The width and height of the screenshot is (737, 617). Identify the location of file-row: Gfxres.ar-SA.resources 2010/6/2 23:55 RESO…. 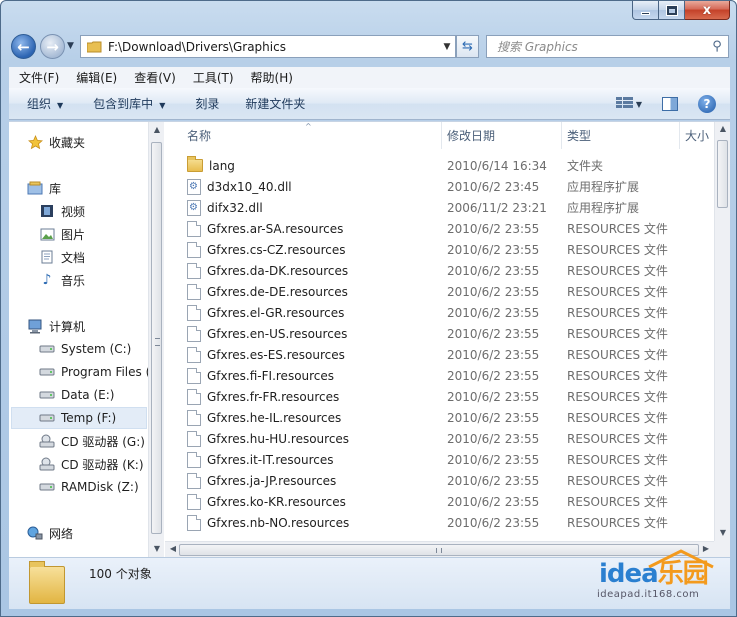
(437, 228).